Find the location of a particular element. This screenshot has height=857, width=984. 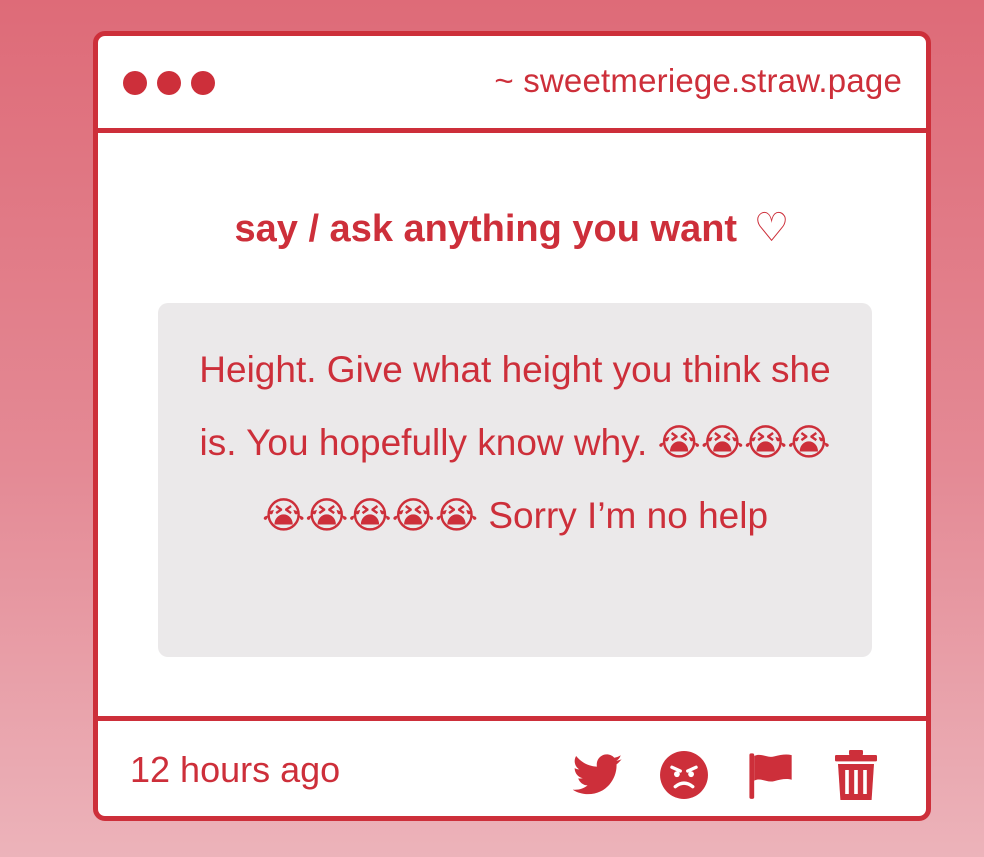

share-twitter-button is located at coordinates (598, 775).